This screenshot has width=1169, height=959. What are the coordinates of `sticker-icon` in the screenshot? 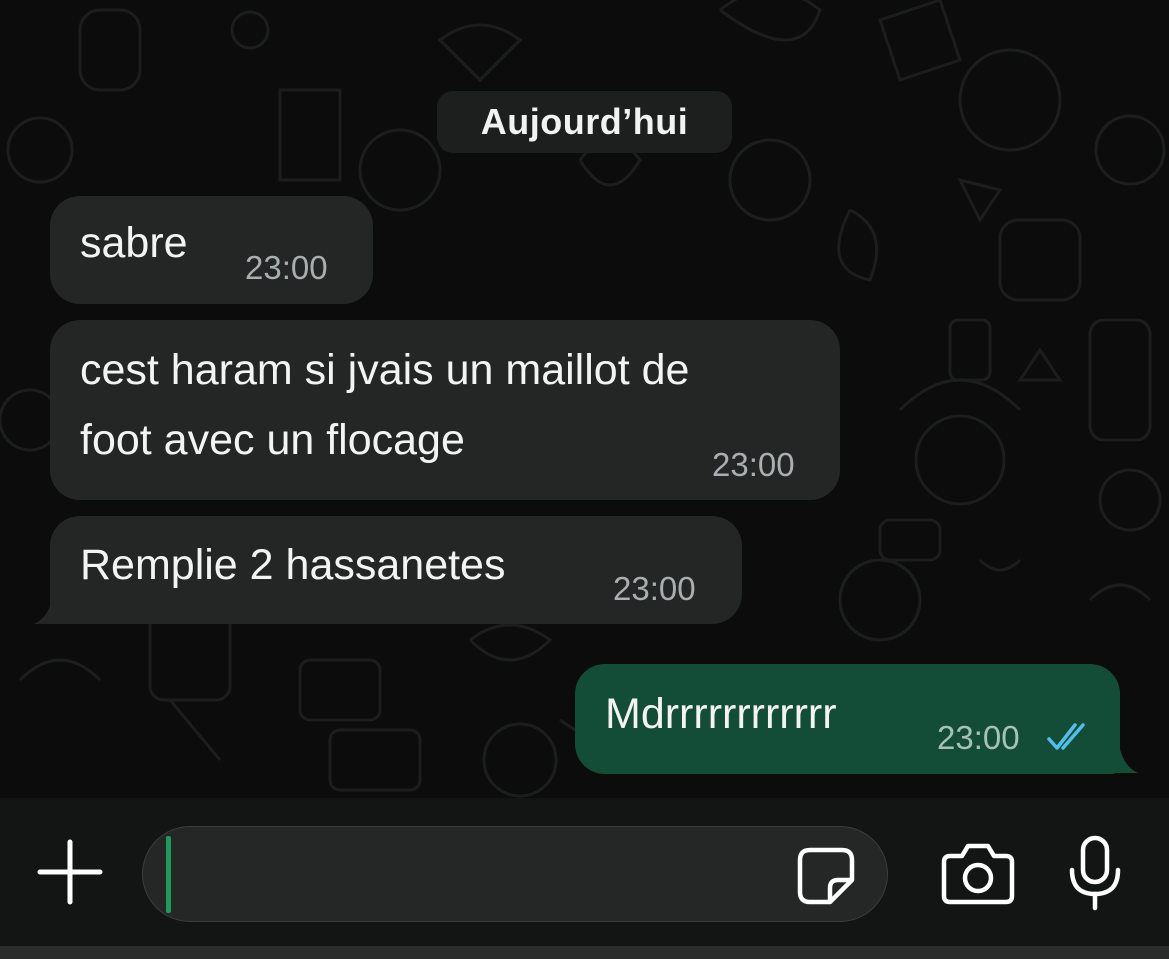 It's located at (826, 876).